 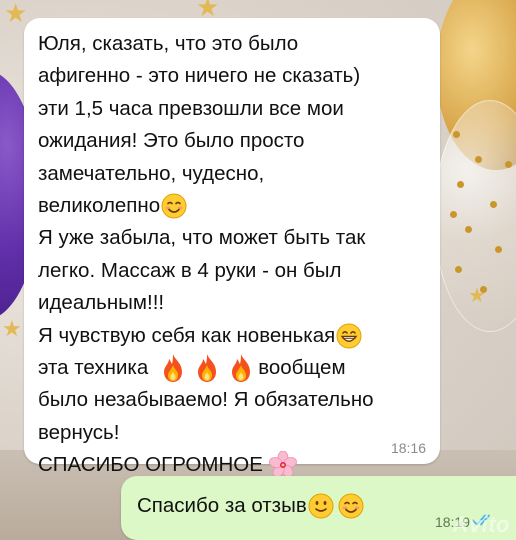 I want to click on message-line: замечательно, чудесно,, so click(x=234, y=174).